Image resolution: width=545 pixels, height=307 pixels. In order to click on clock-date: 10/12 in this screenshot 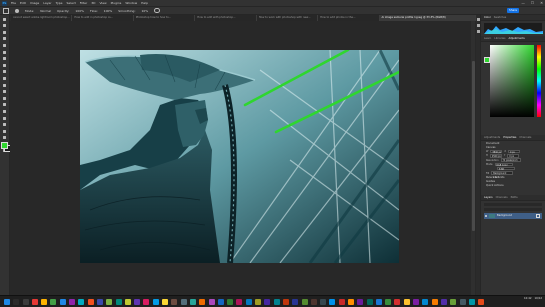, I will do `click(538, 298)`.